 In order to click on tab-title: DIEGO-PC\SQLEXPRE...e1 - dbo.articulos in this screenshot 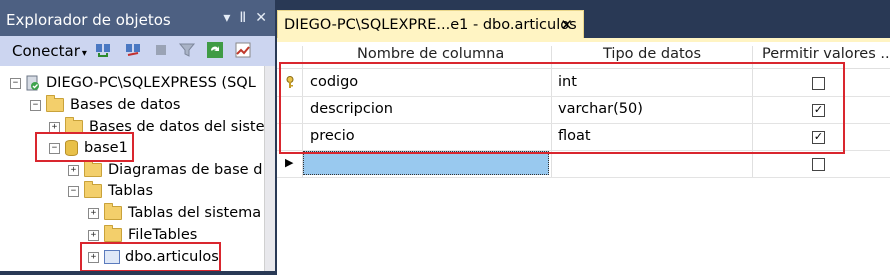, I will do `click(430, 25)`.